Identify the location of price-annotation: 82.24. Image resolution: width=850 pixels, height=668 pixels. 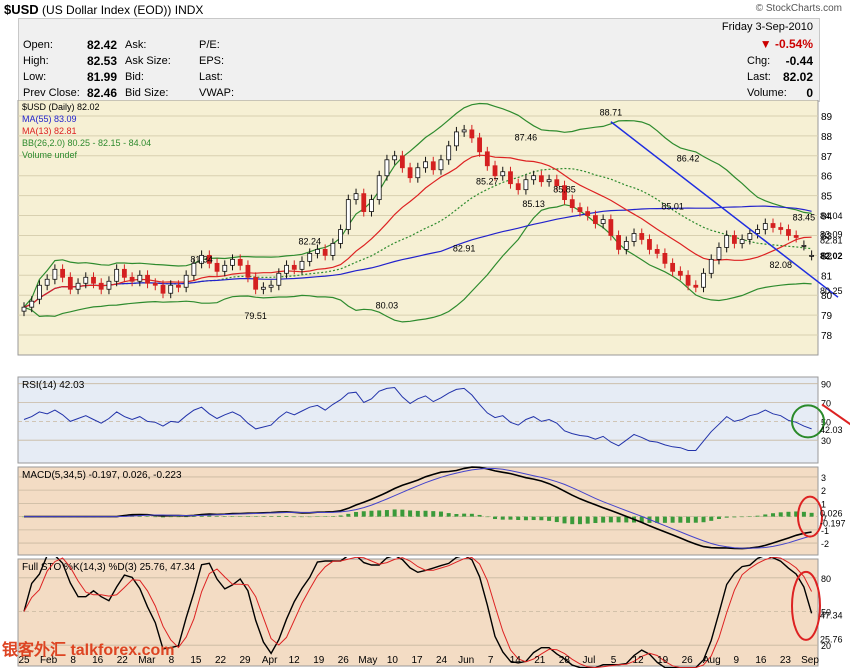
(309, 242).